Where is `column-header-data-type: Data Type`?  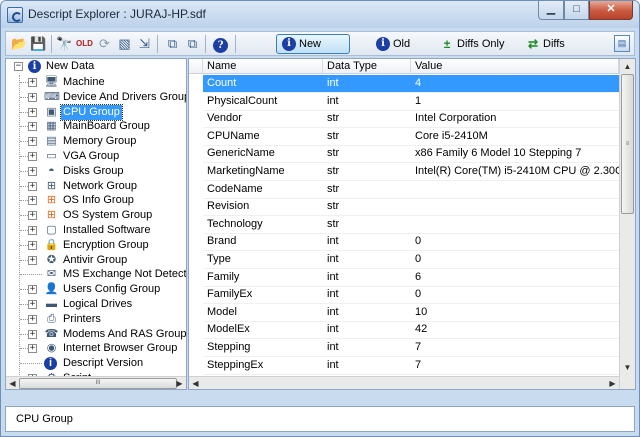
column-header-data-type: Data Type is located at coordinates (367, 66).